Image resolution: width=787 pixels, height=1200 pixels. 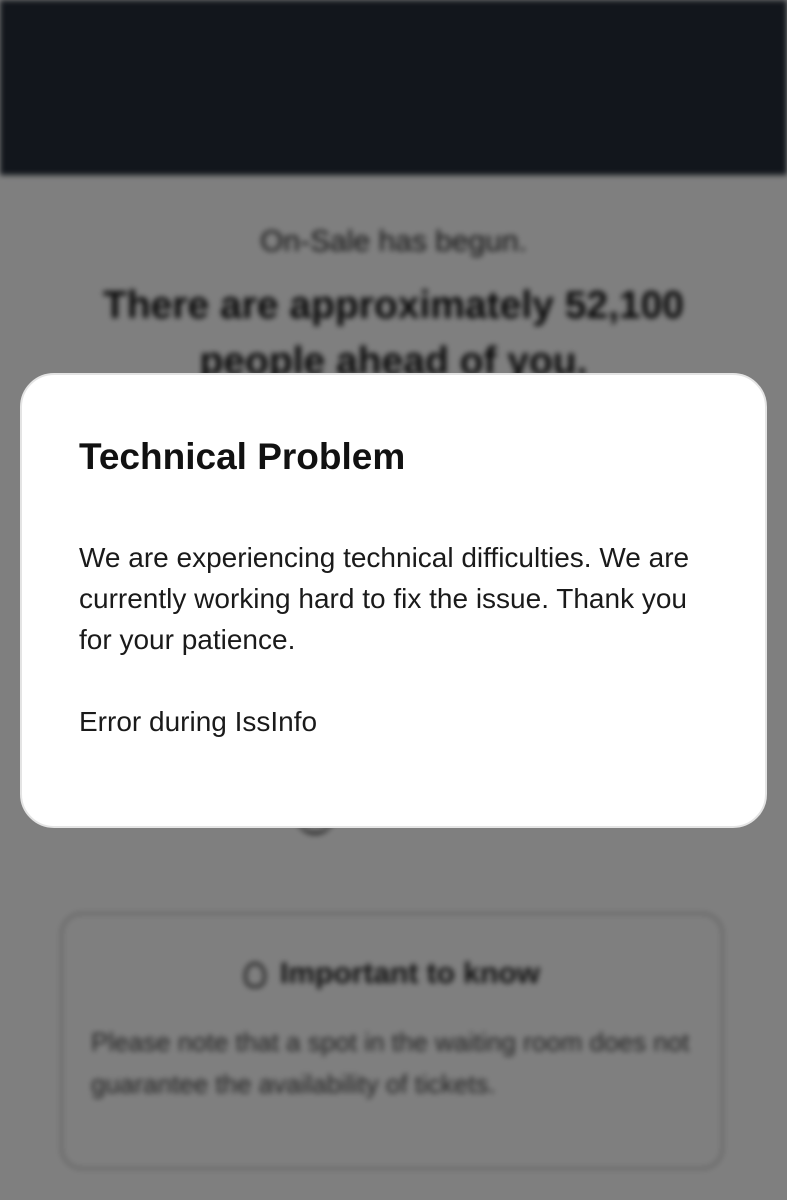 What do you see at coordinates (242, 456) in the screenshot?
I see `dialog-title: Technical Problem` at bounding box center [242, 456].